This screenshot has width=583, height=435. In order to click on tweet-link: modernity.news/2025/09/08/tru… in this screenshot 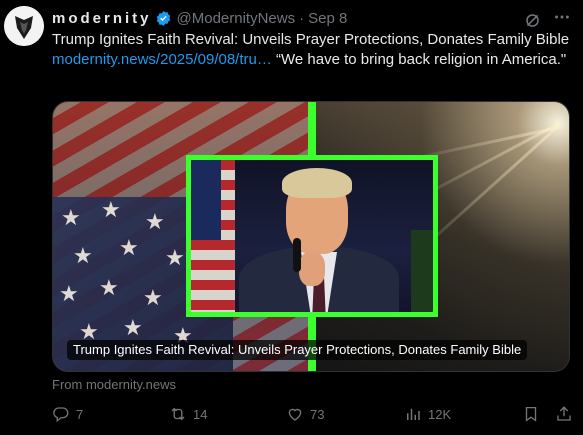, I will do `click(162, 59)`.